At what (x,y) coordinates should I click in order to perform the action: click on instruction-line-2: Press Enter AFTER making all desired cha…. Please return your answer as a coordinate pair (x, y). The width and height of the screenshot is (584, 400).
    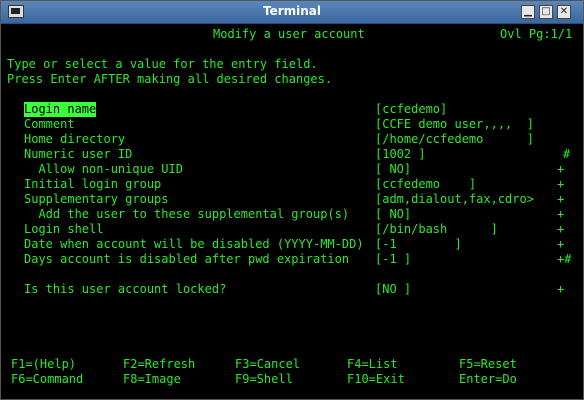
    Looking at the image, I should click on (170, 79).